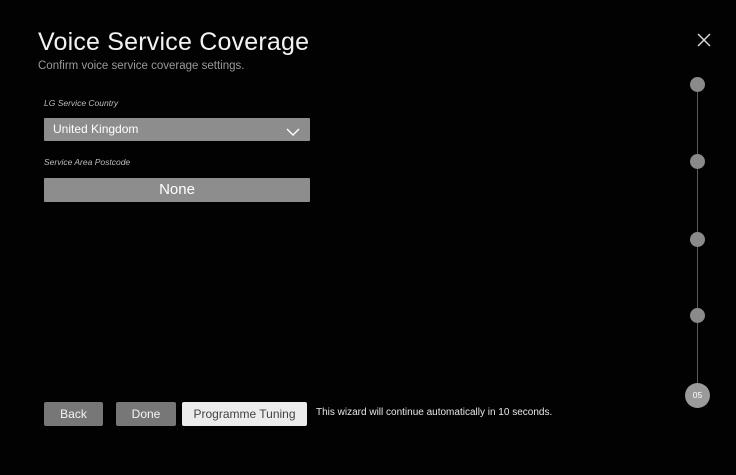 This screenshot has height=475, width=736. I want to click on page-title: Voice Service Coverage, so click(174, 42).